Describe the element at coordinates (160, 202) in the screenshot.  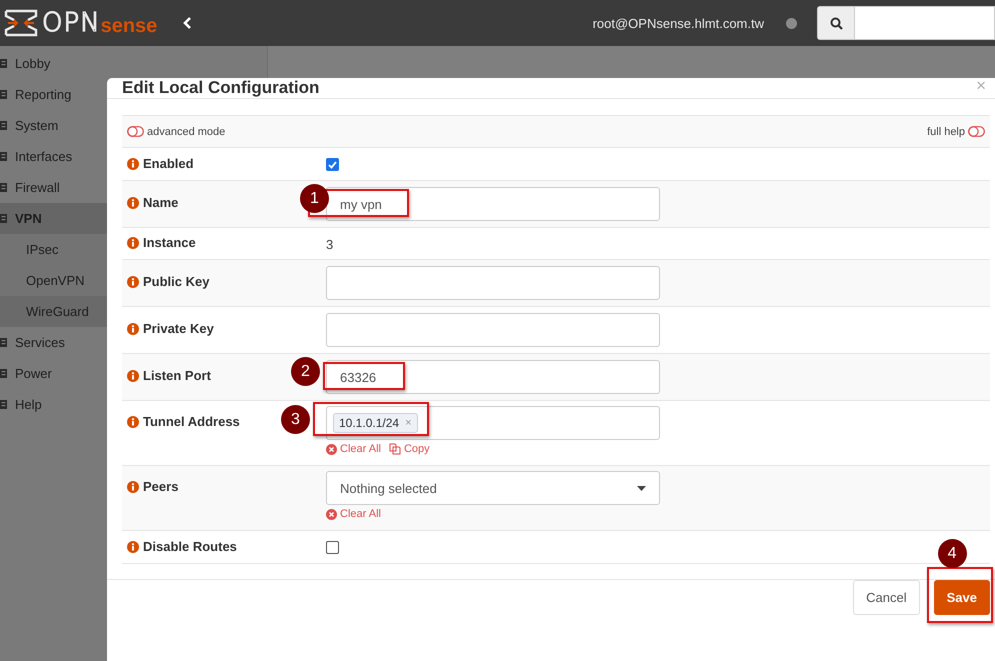
I see `field-label: Name` at that location.